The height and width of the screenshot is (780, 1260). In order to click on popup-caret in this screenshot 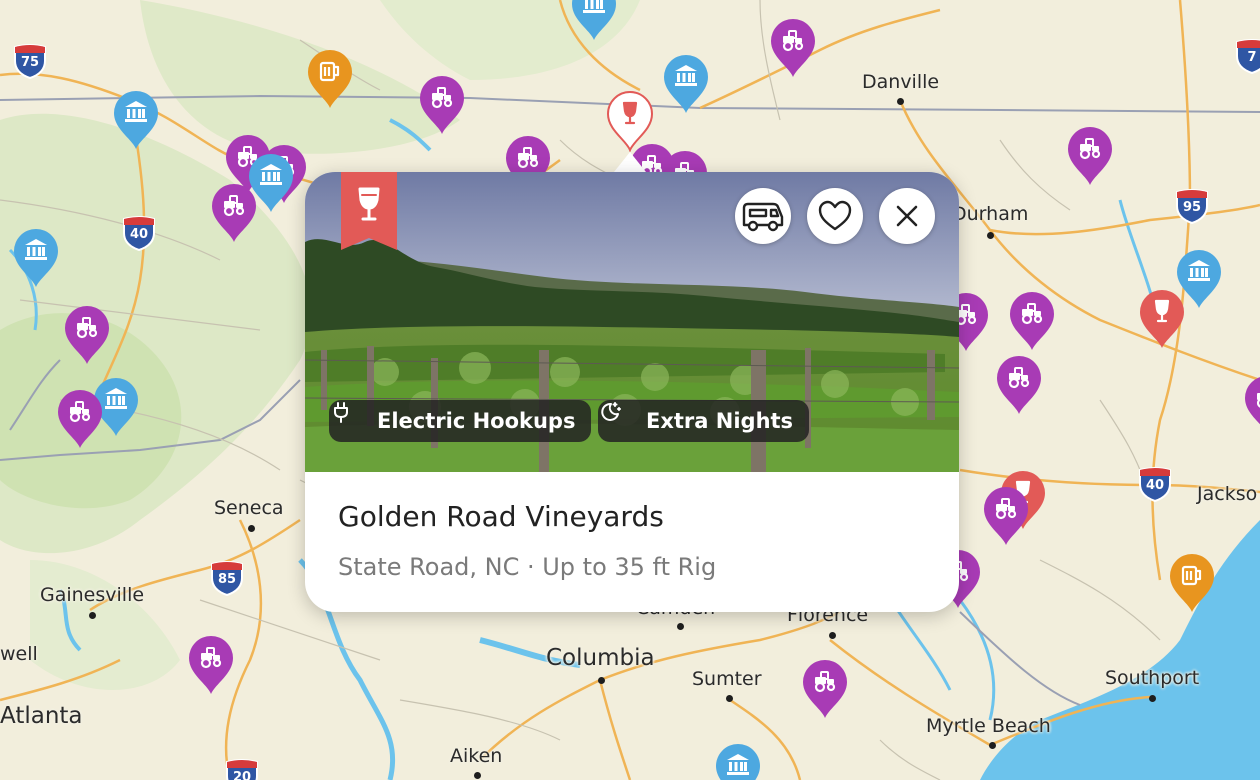, I will do `click(630, 162)`.